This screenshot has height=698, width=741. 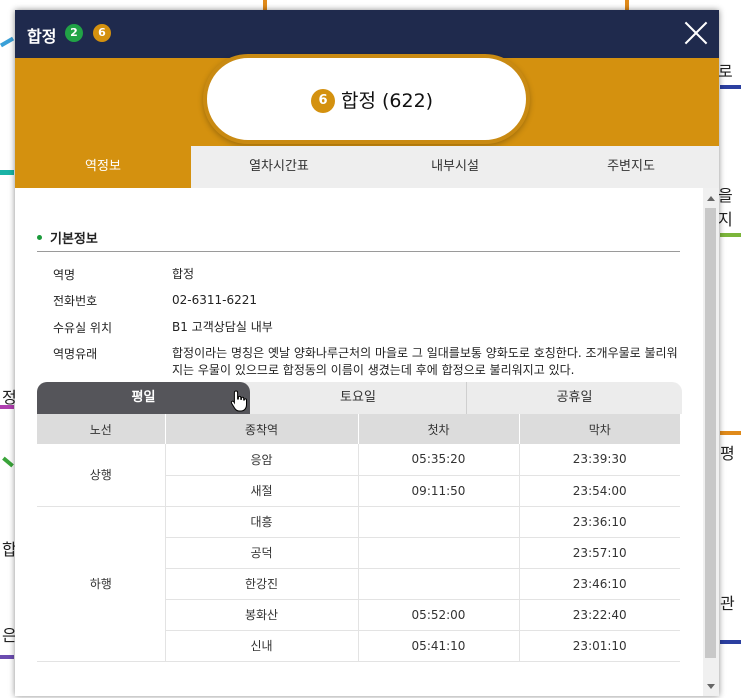 I want to click on table-header-row: 노선 종착역 첫차 막차, so click(x=358, y=429).